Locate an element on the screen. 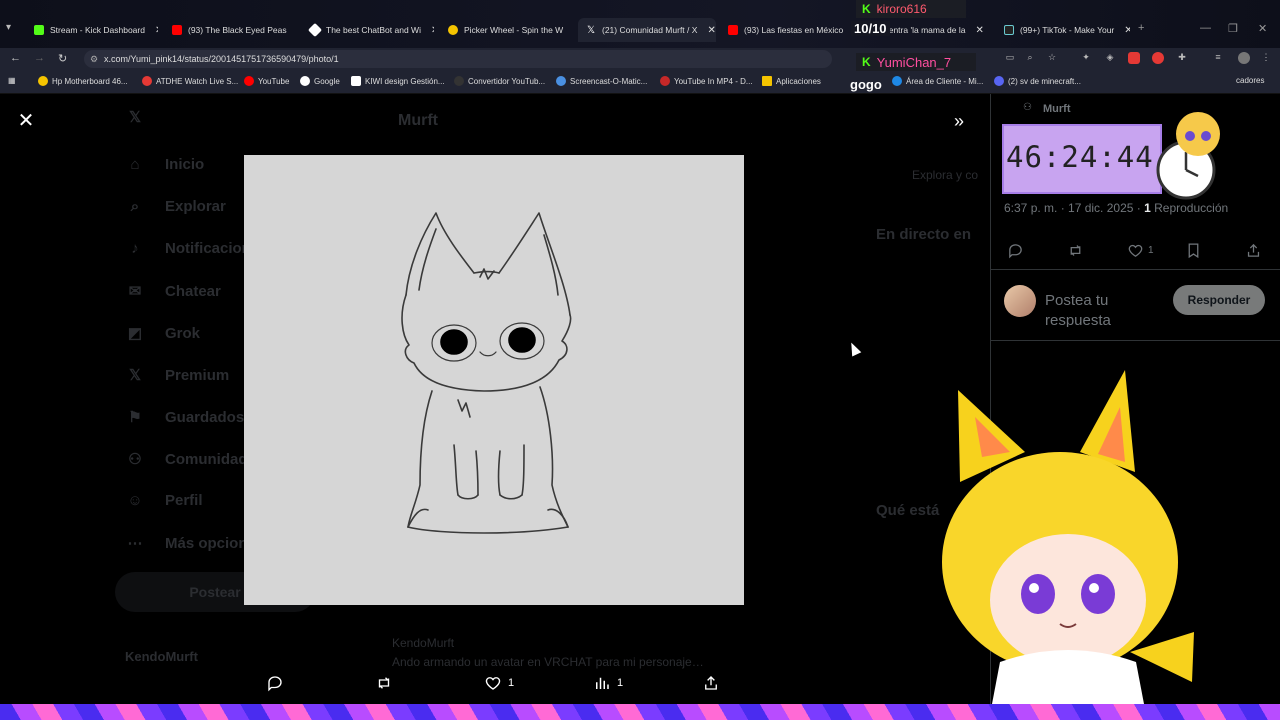 This screenshot has height=720, width=1280. vtuber-avatar is located at coordinates (1068, 537).